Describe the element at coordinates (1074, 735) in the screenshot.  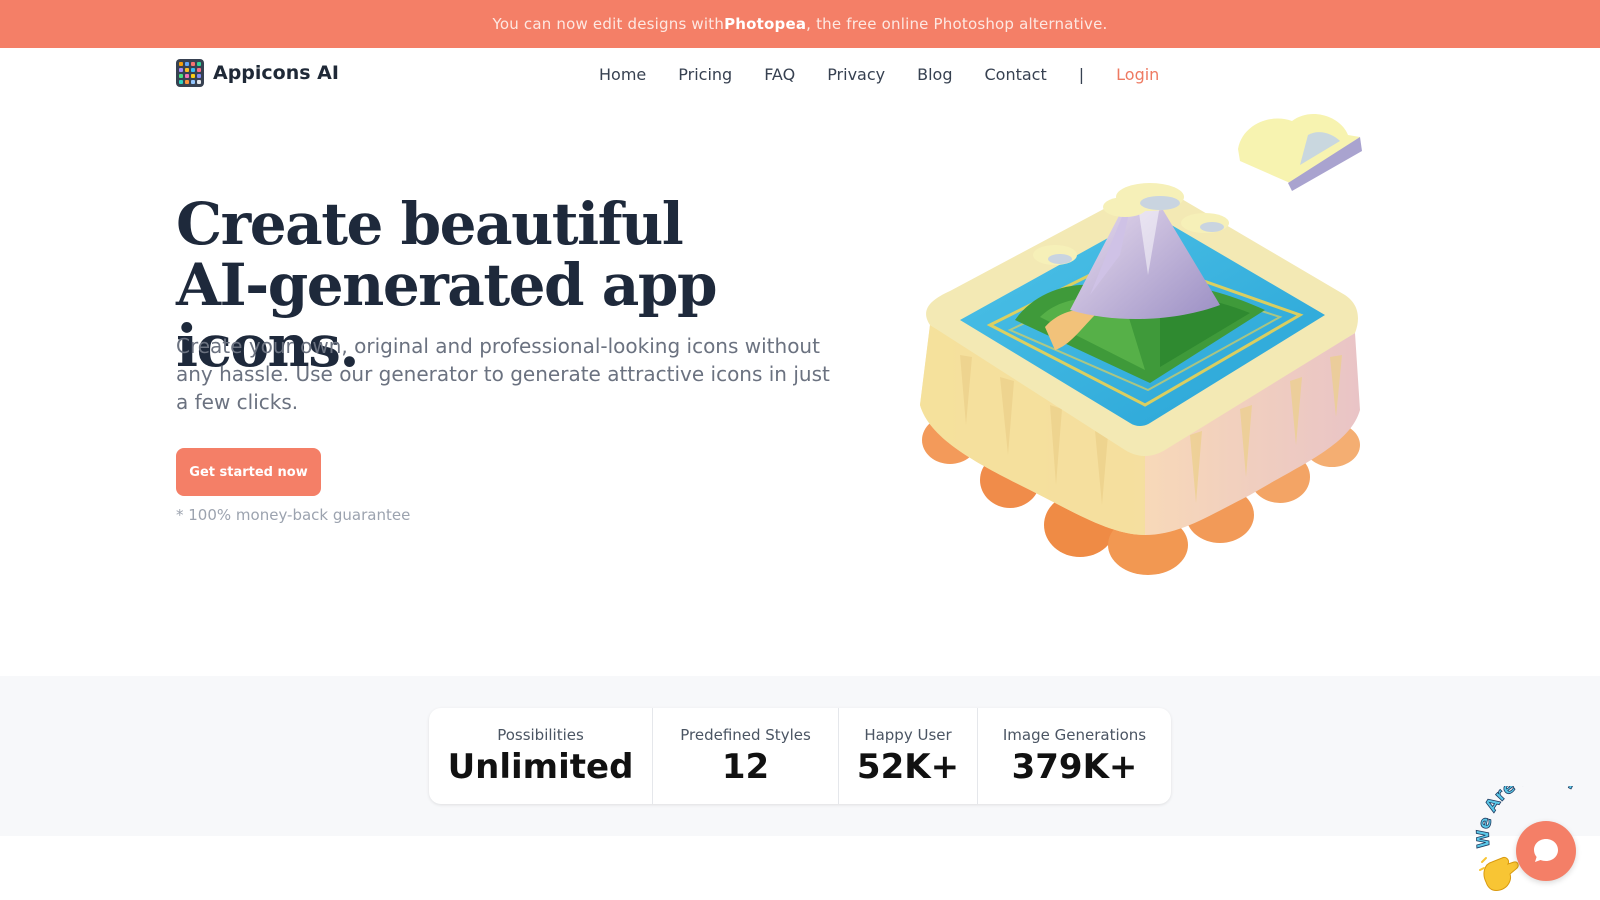
I see `stat-label: Image Generations` at that location.